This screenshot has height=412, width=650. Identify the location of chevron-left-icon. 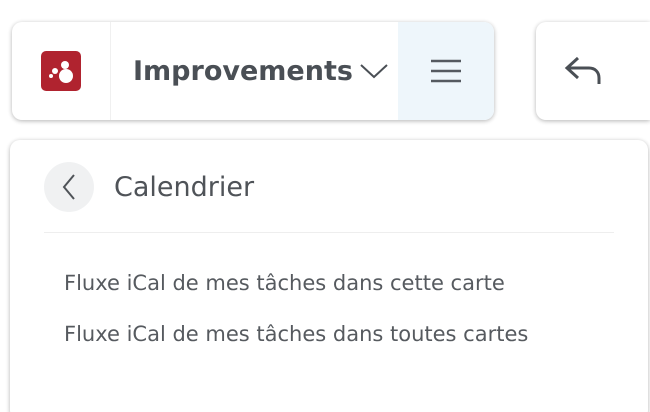
(69, 187).